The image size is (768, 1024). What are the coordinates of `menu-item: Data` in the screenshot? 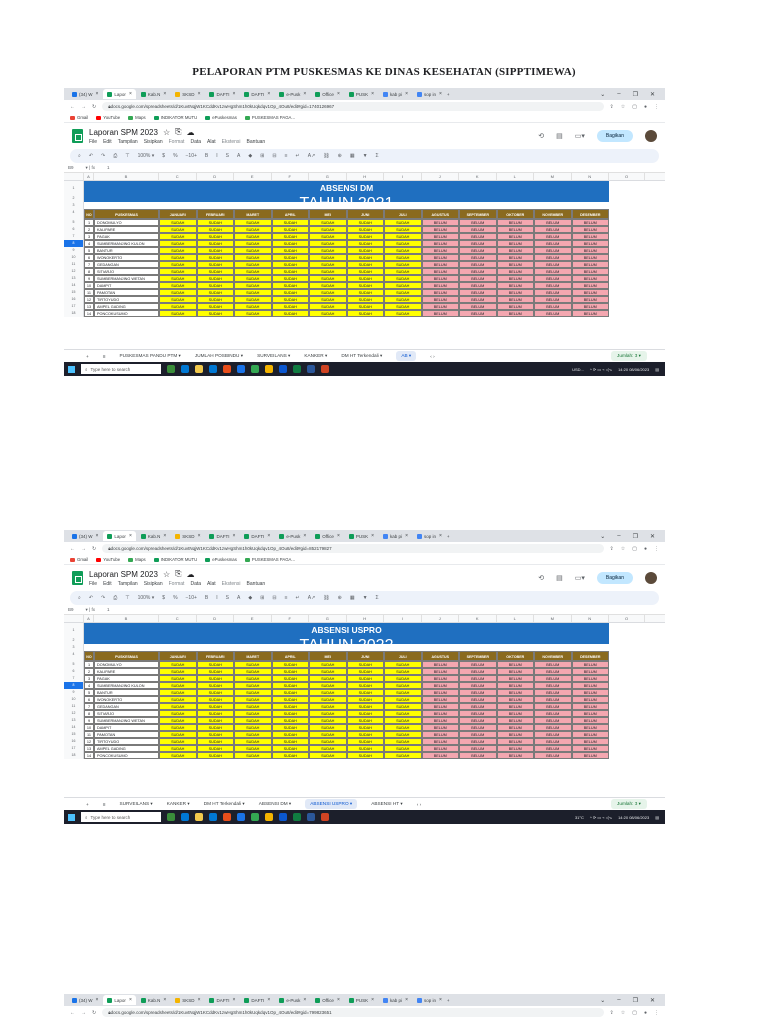 It's located at (195, 142).